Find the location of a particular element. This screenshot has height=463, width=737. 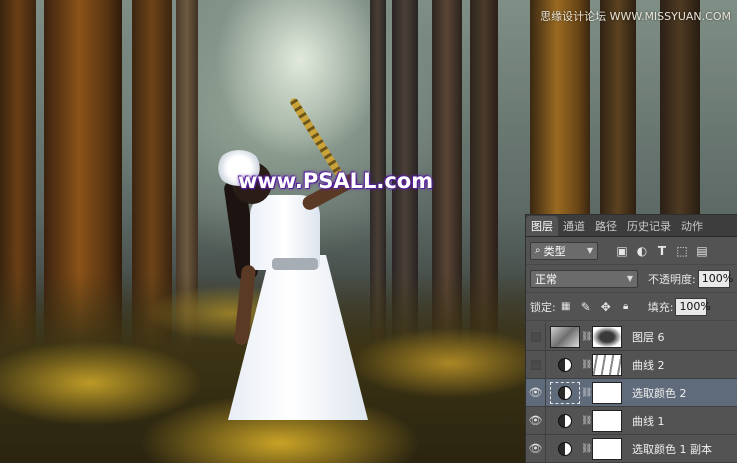

lock-row: 锁定: ▦ ✎ ✥ 🔒︎ 填充: 100% is located at coordinates (631, 307).